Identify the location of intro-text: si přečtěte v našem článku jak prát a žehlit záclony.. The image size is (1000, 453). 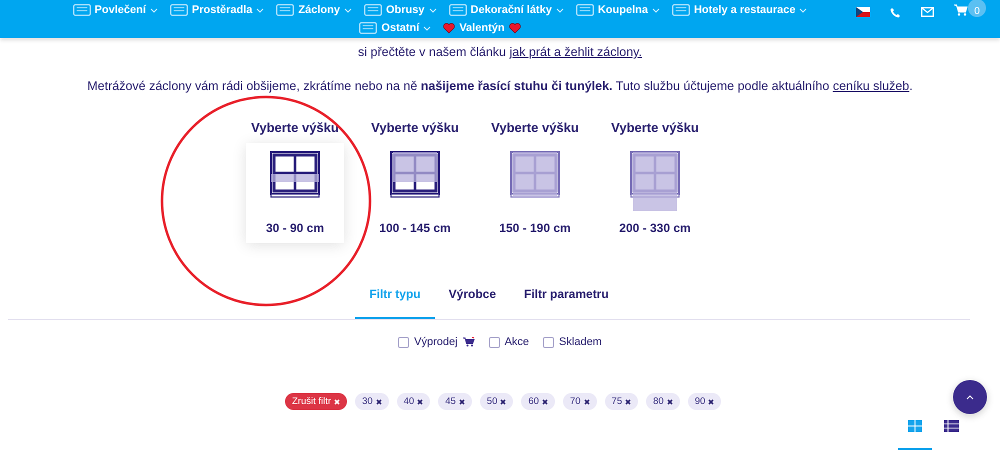
(500, 52).